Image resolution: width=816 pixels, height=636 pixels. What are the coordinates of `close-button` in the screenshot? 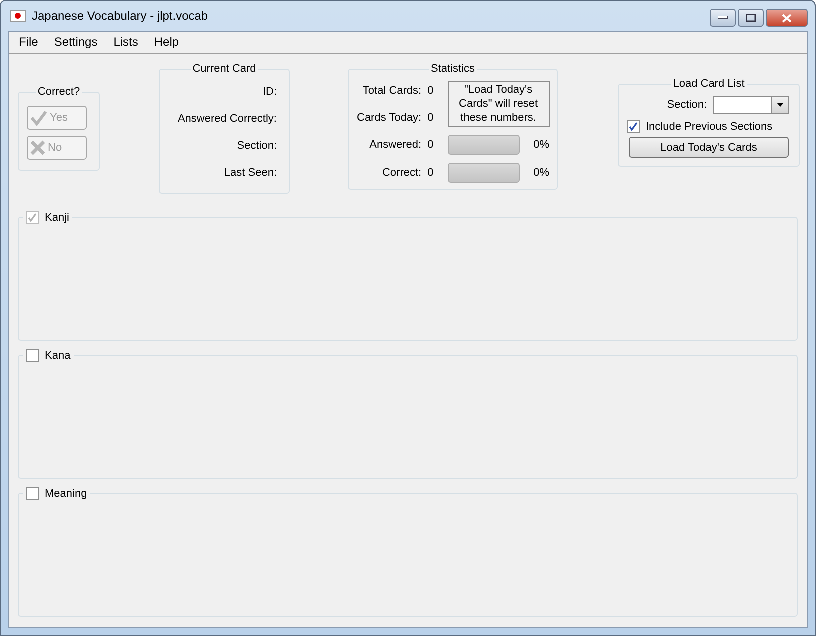 It's located at (787, 18).